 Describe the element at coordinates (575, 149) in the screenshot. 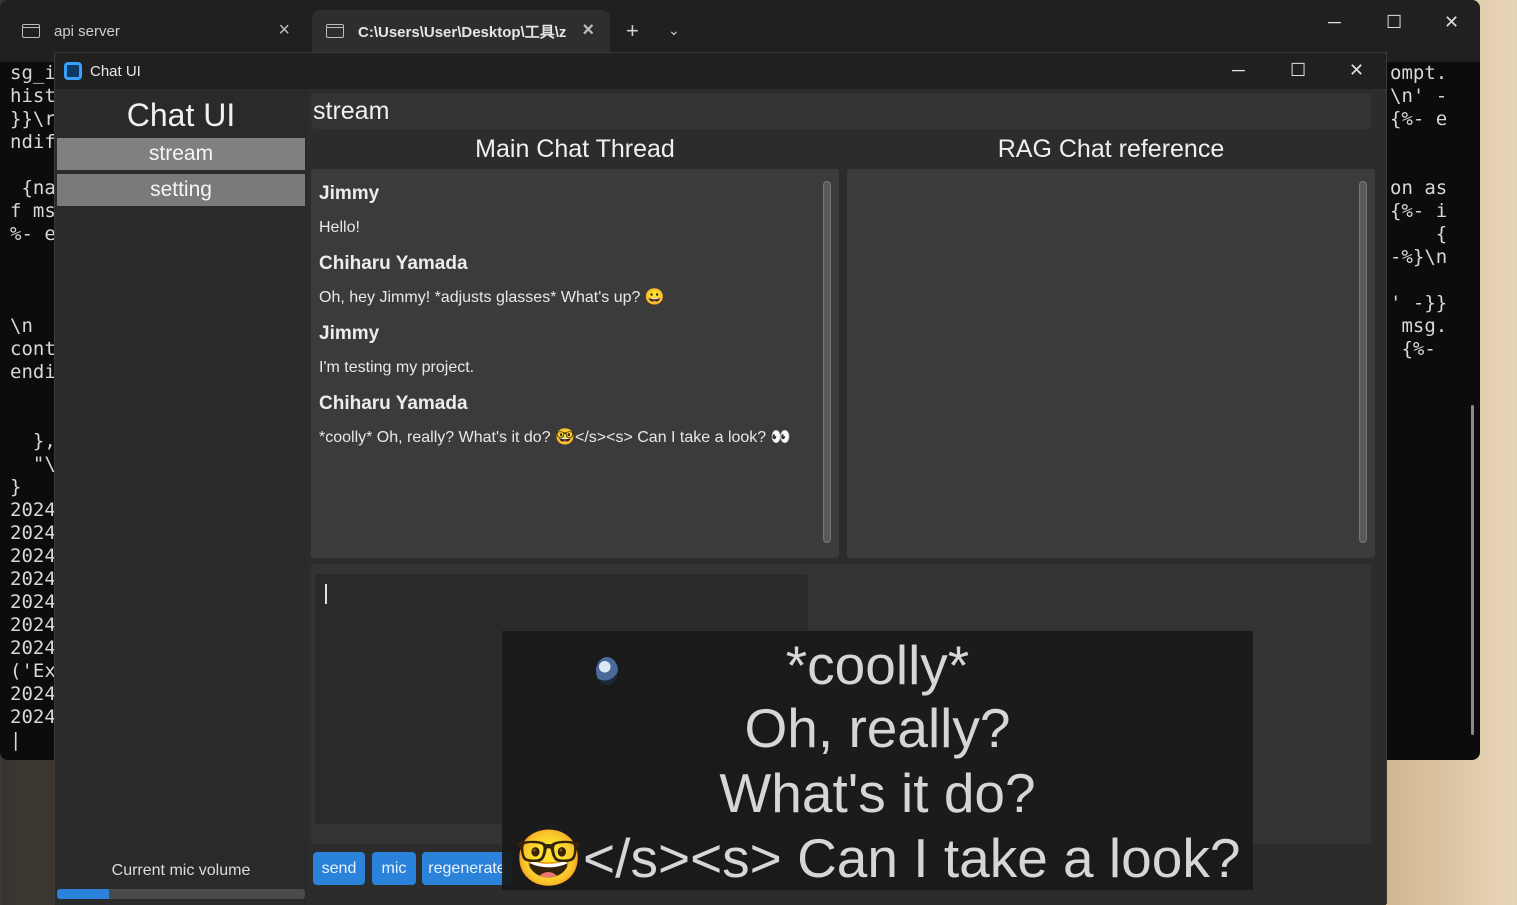

I see `main-chat-title: Main Chat Thread` at that location.